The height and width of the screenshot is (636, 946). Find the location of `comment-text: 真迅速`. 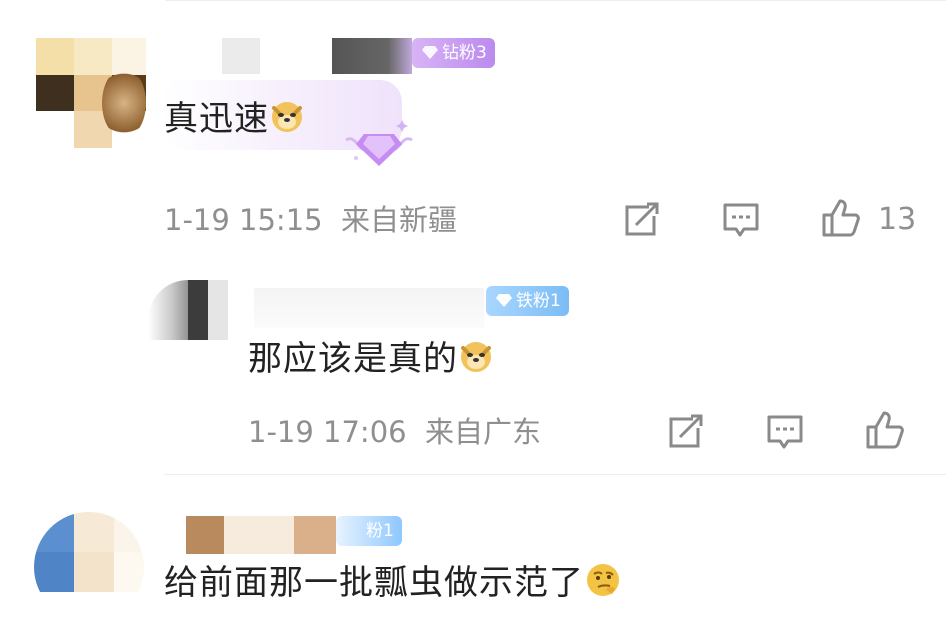

comment-text: 真迅速 is located at coordinates (234, 119).